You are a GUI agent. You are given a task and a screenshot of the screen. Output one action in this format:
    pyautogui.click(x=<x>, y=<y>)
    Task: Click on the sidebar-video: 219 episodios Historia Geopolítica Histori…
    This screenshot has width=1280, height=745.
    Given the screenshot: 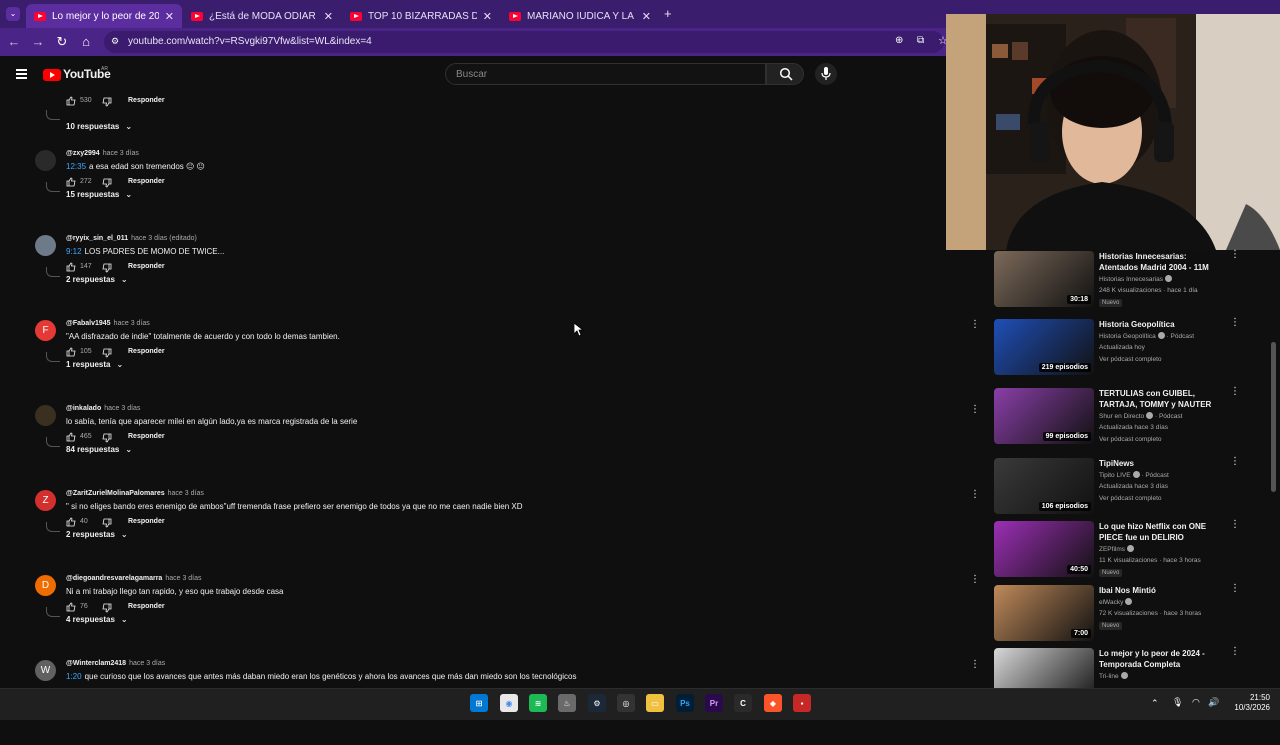 What is the action you would take?
    pyautogui.click(x=1134, y=349)
    